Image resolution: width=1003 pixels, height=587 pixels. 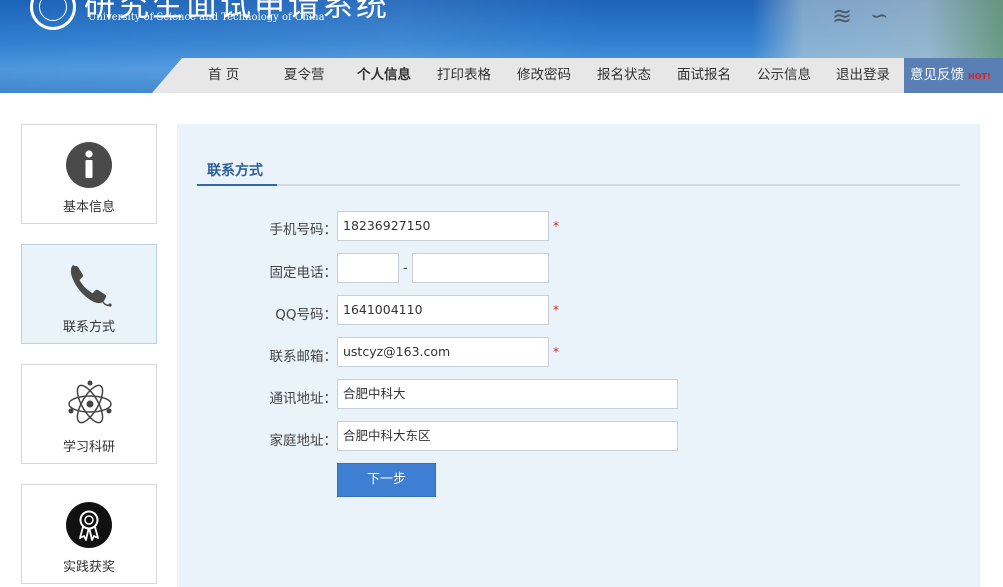 What do you see at coordinates (303, 273) in the screenshot?
I see `landline-label: 固定电话：` at bounding box center [303, 273].